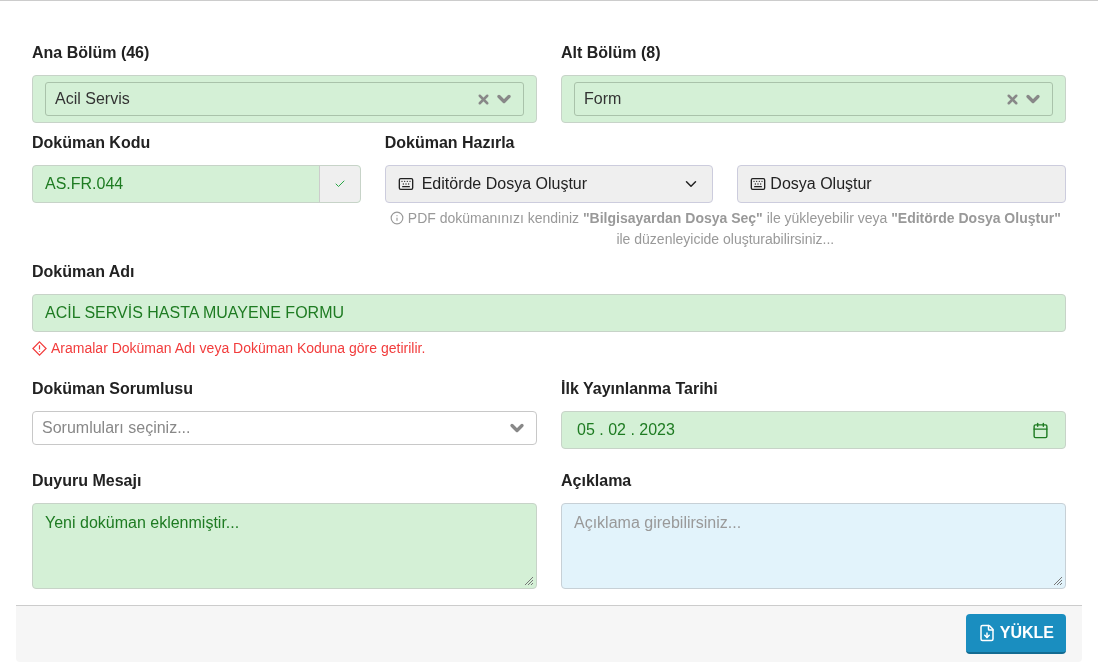 This screenshot has width=1098, height=672. What do you see at coordinates (986, 633) in the screenshot?
I see `download-icon` at bounding box center [986, 633].